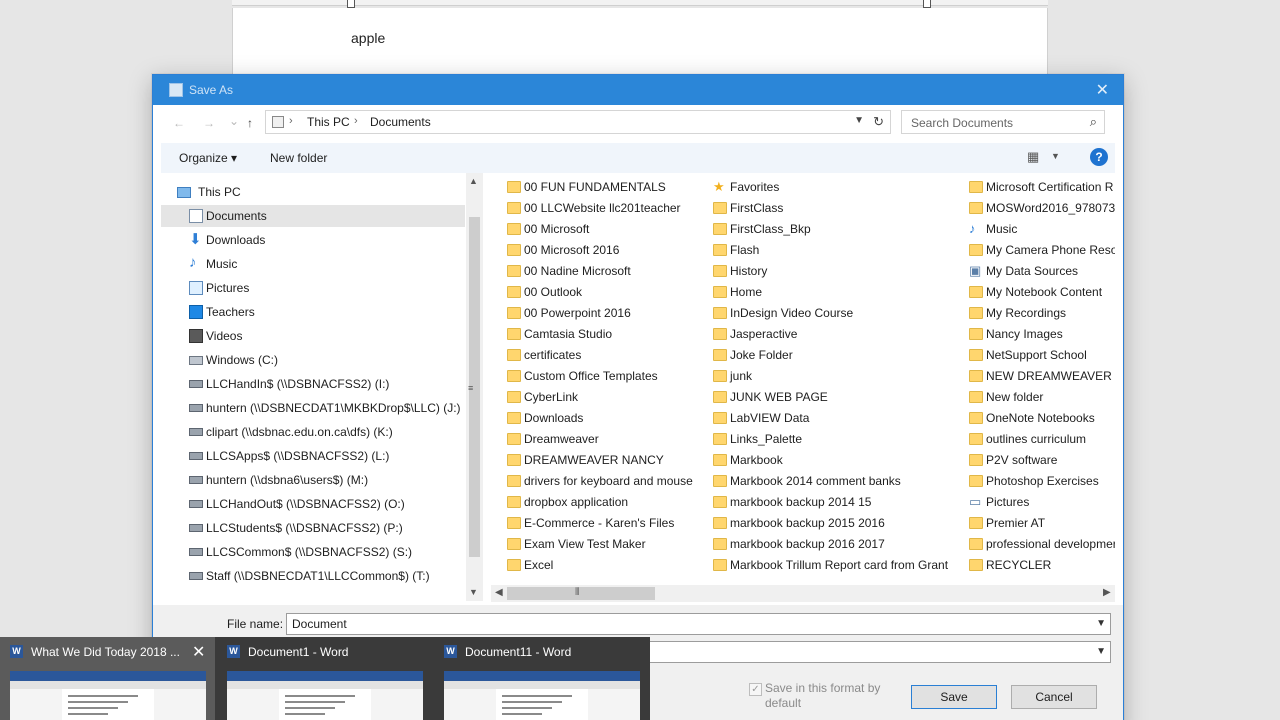 This screenshot has height=720, width=1280. I want to click on change-view-icon: ▦, so click(1033, 157).